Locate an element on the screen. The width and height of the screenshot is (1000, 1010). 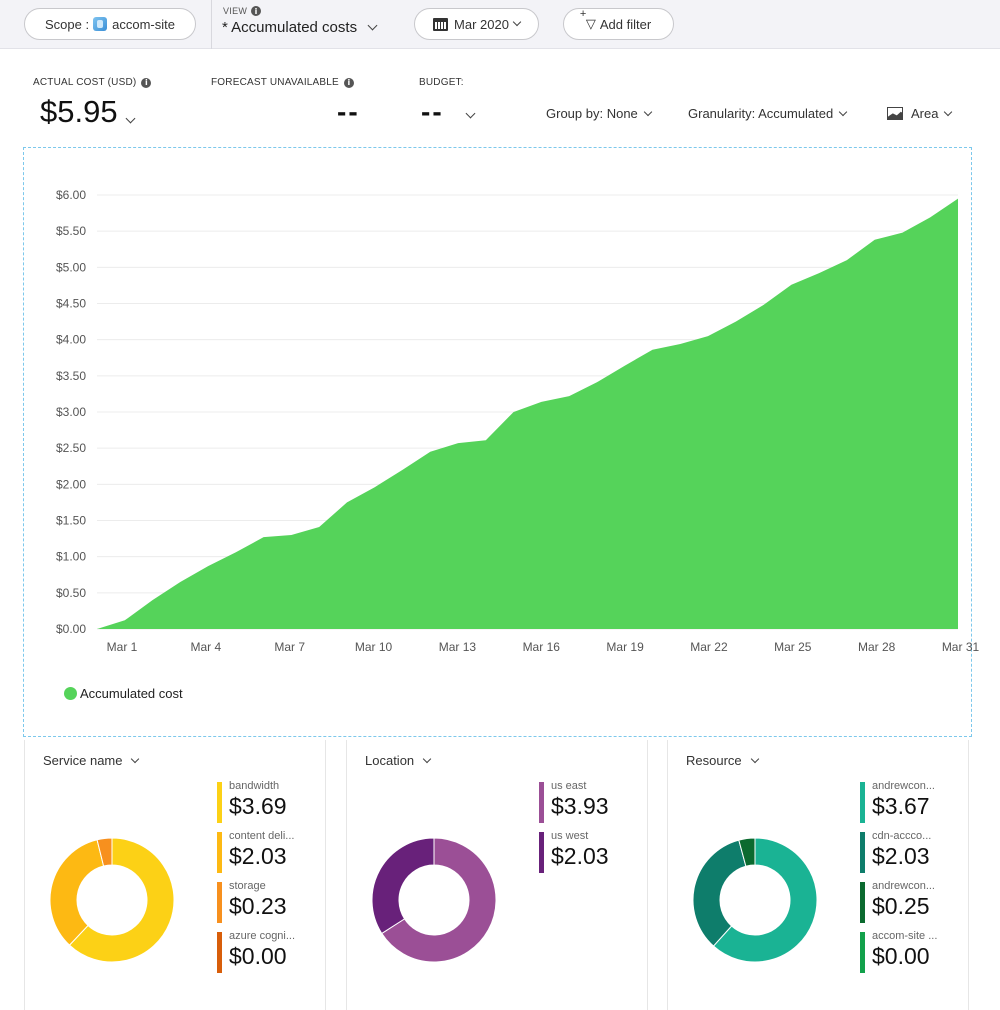
y-tick-label: $3.00 is located at coordinates (71, 412).